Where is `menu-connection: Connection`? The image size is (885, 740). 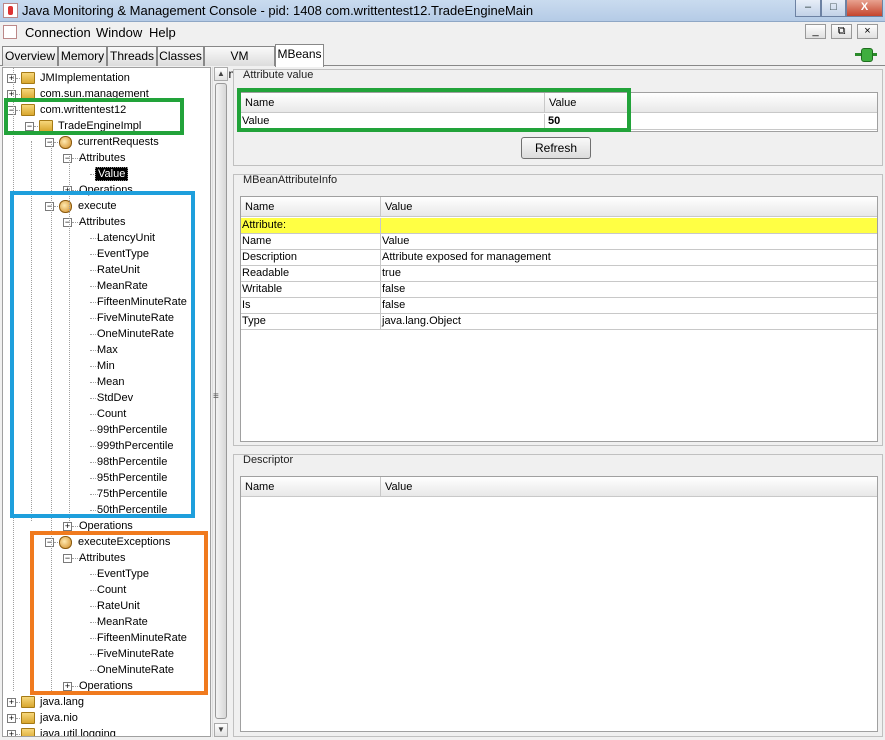 menu-connection: Connection is located at coordinates (58, 32).